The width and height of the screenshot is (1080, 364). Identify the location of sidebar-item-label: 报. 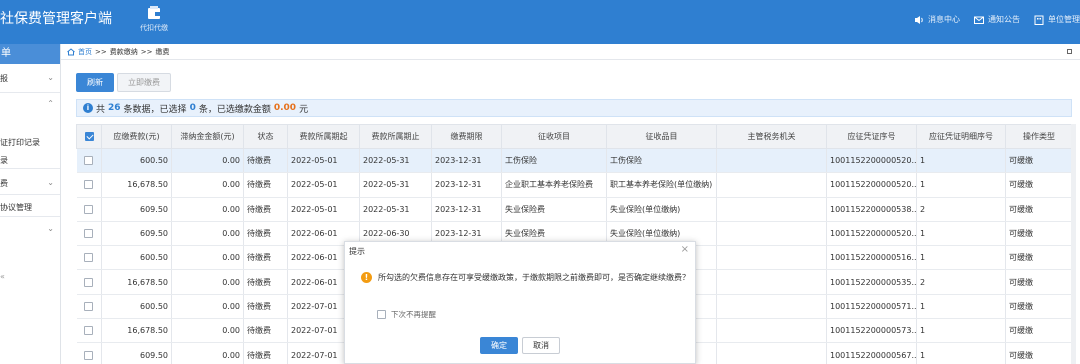
(4, 78).